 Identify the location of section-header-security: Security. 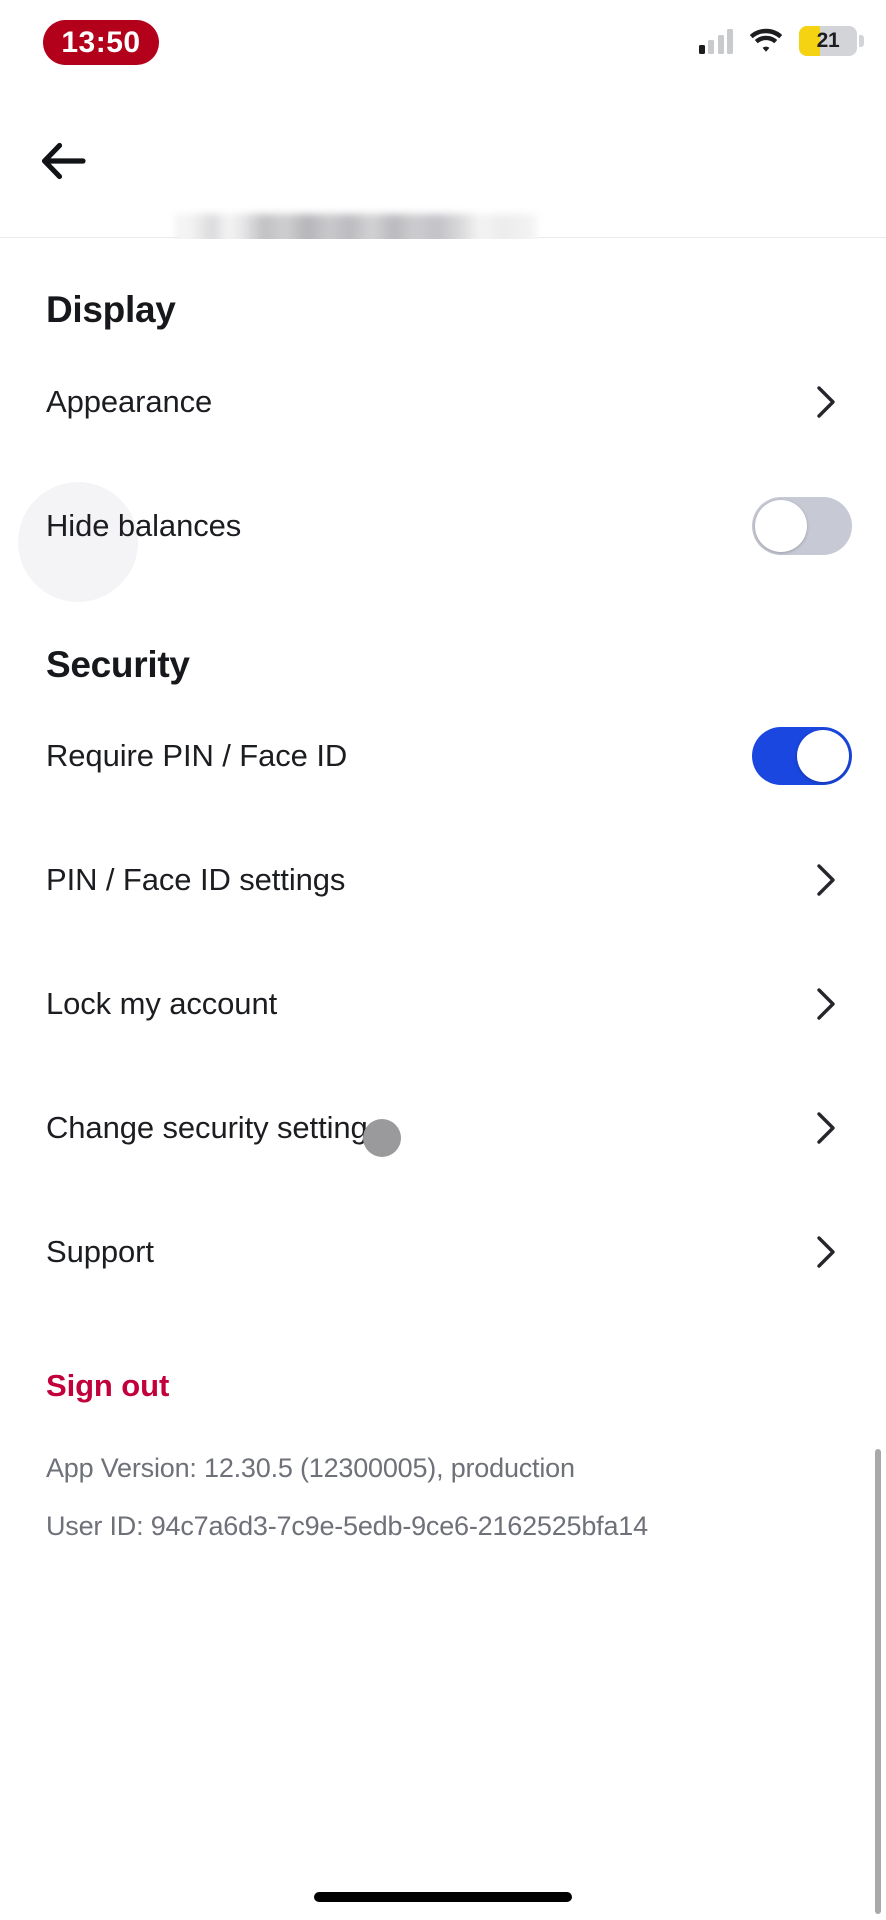
(118, 664).